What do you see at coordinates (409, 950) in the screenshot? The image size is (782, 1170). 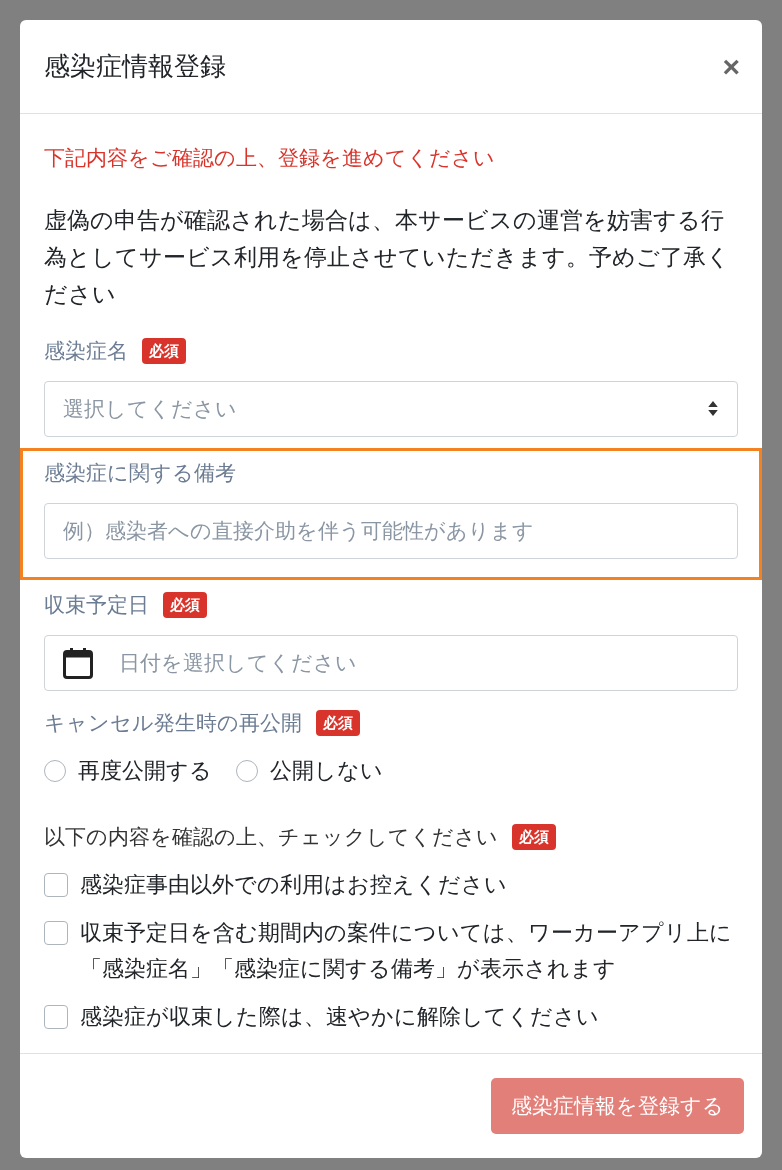 I see `checkbox-label: 収束予定日を含む期間内の案件については、ワーカーアプリ上に「感染症名」「感染症に関する備考」が表示されます` at bounding box center [409, 950].